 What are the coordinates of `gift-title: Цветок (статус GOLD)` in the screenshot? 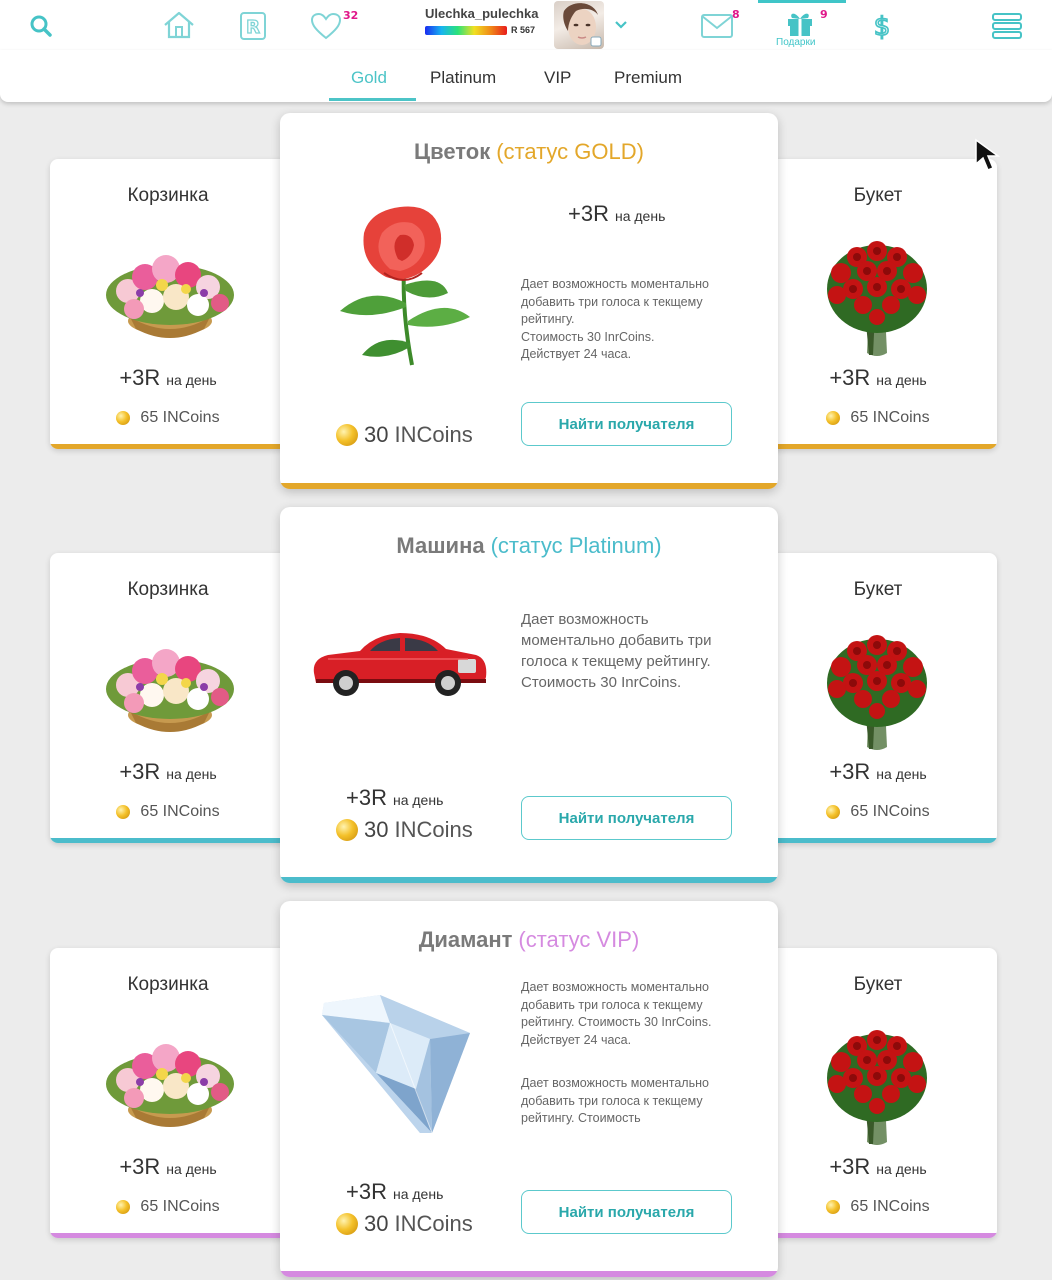 It's located at (529, 151).